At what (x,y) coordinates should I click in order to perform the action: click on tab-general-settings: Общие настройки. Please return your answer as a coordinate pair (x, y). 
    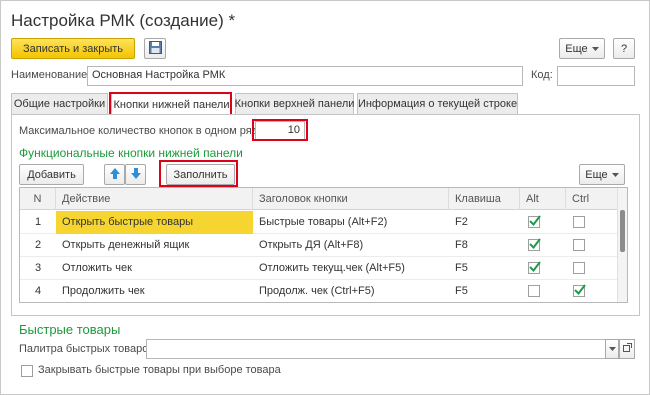
    Looking at the image, I should click on (59, 103).